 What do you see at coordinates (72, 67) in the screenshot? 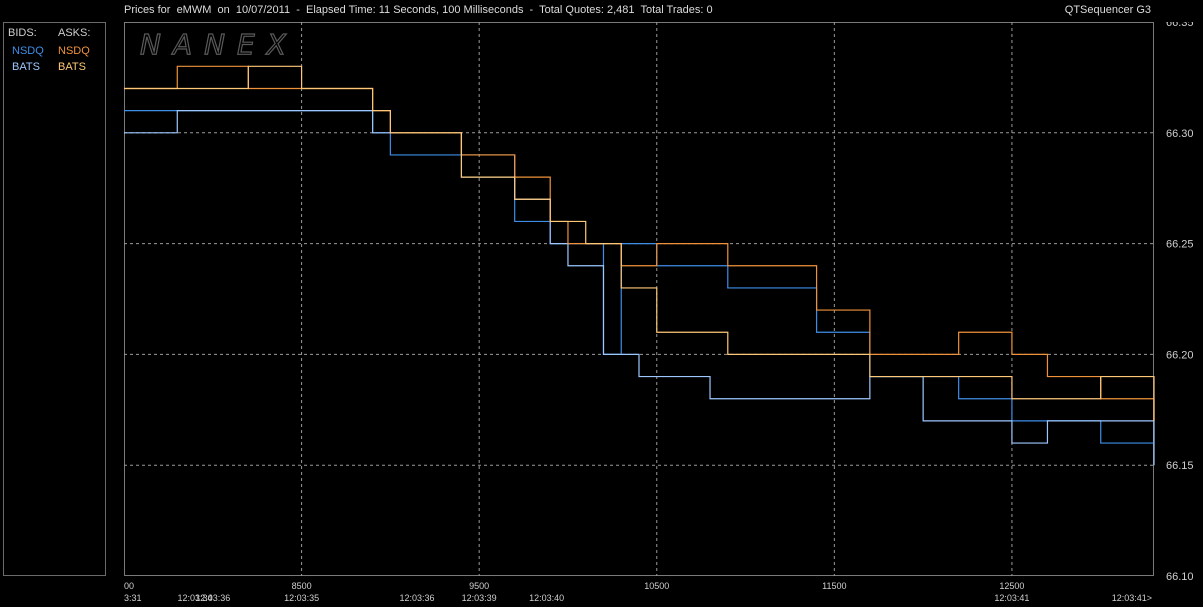
I see `legend-ask-bats: BATS` at bounding box center [72, 67].